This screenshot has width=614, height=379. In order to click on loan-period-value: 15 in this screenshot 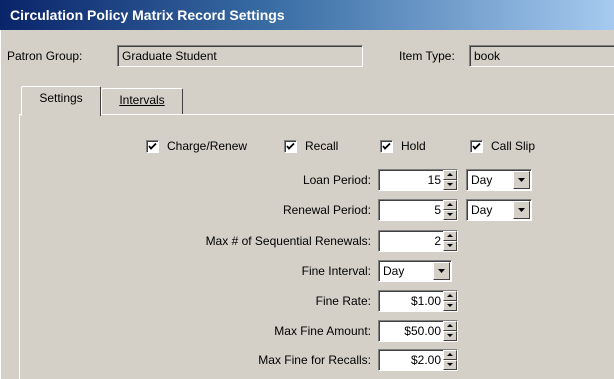, I will do `click(434, 180)`.